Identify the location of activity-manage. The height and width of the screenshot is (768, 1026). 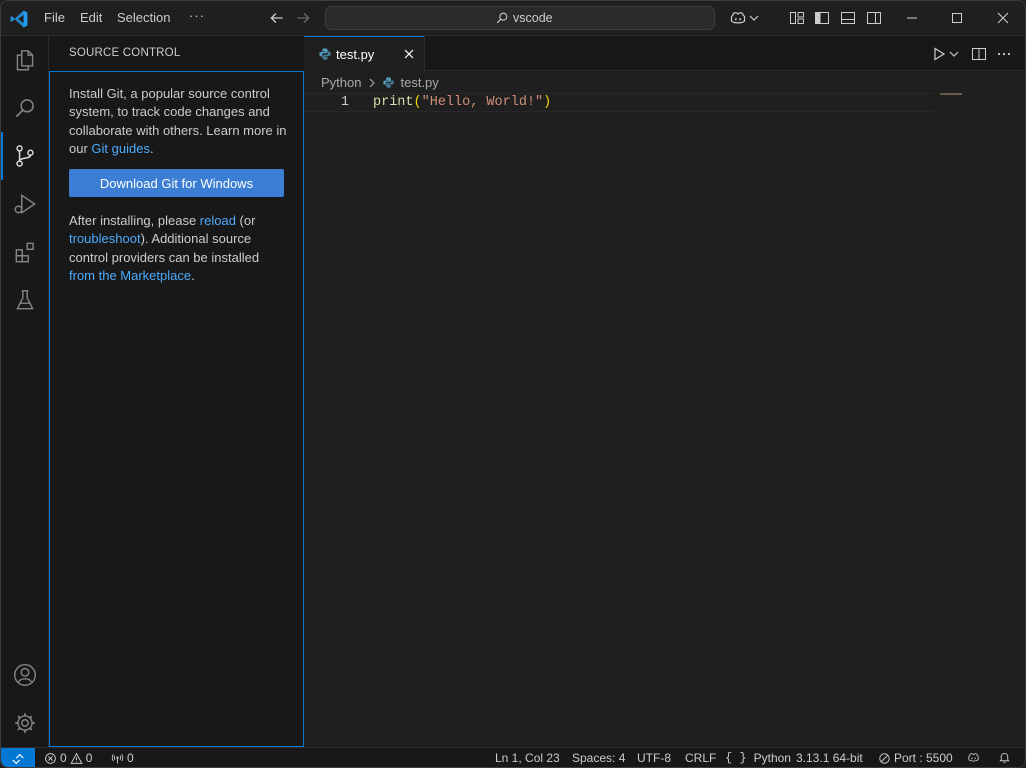
(24, 723).